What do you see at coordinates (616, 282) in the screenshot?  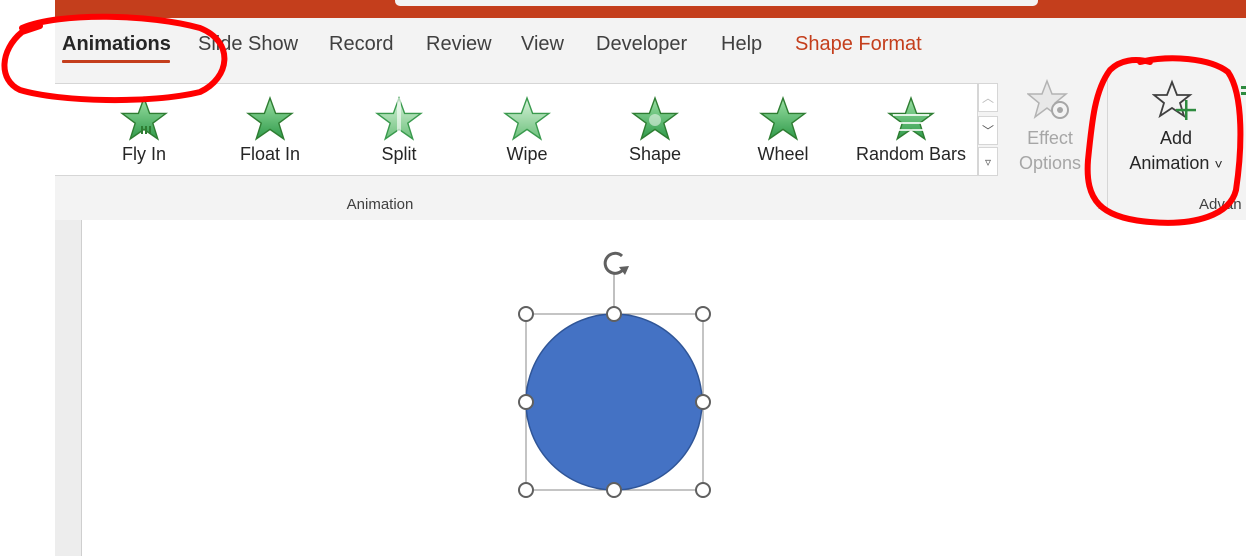 I see `rotation-handle` at bounding box center [616, 282].